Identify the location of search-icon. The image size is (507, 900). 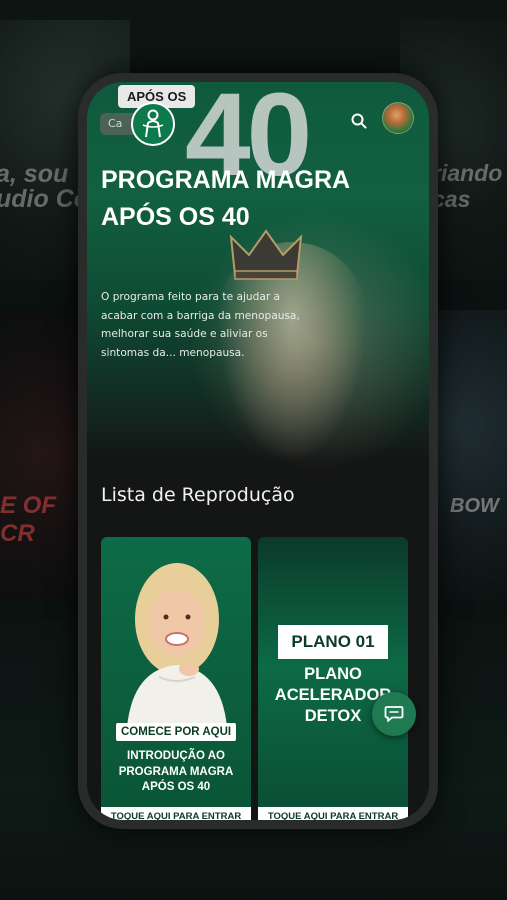
(359, 121).